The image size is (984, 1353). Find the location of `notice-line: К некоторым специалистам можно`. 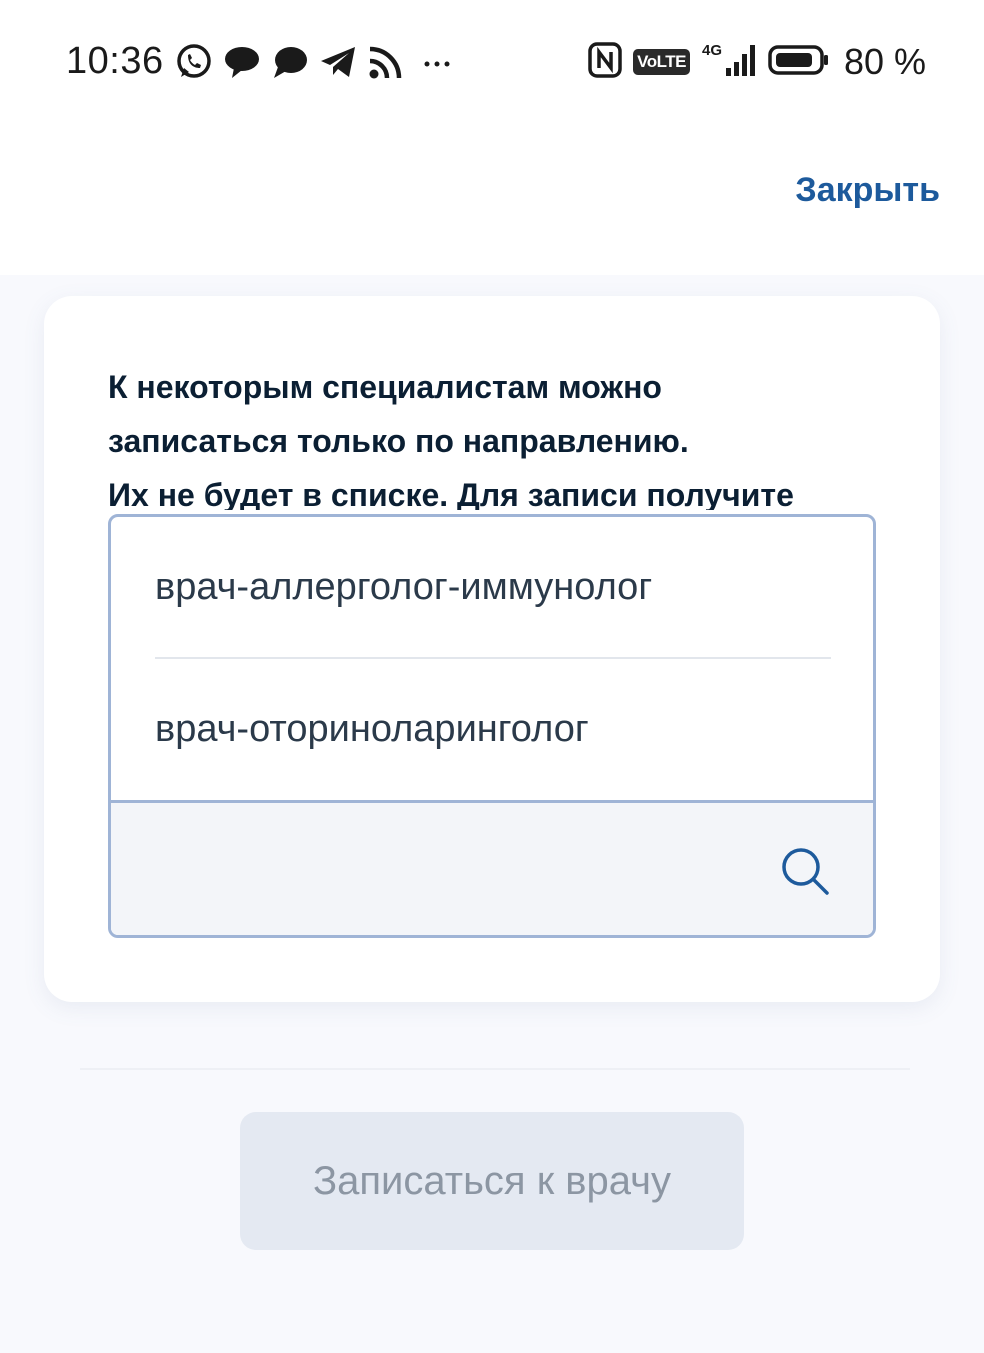

notice-line: К некоторым специалистам можно is located at coordinates (385, 387).